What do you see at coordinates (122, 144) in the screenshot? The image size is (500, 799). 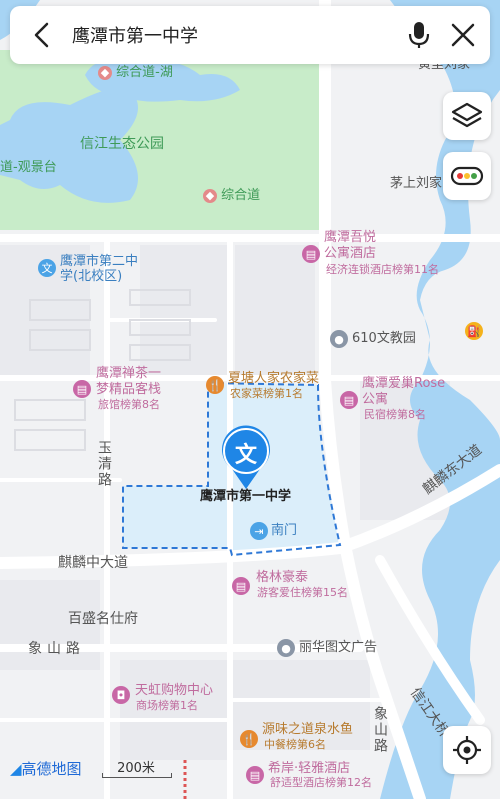 I see `park-name: 信江生态公园` at bounding box center [122, 144].